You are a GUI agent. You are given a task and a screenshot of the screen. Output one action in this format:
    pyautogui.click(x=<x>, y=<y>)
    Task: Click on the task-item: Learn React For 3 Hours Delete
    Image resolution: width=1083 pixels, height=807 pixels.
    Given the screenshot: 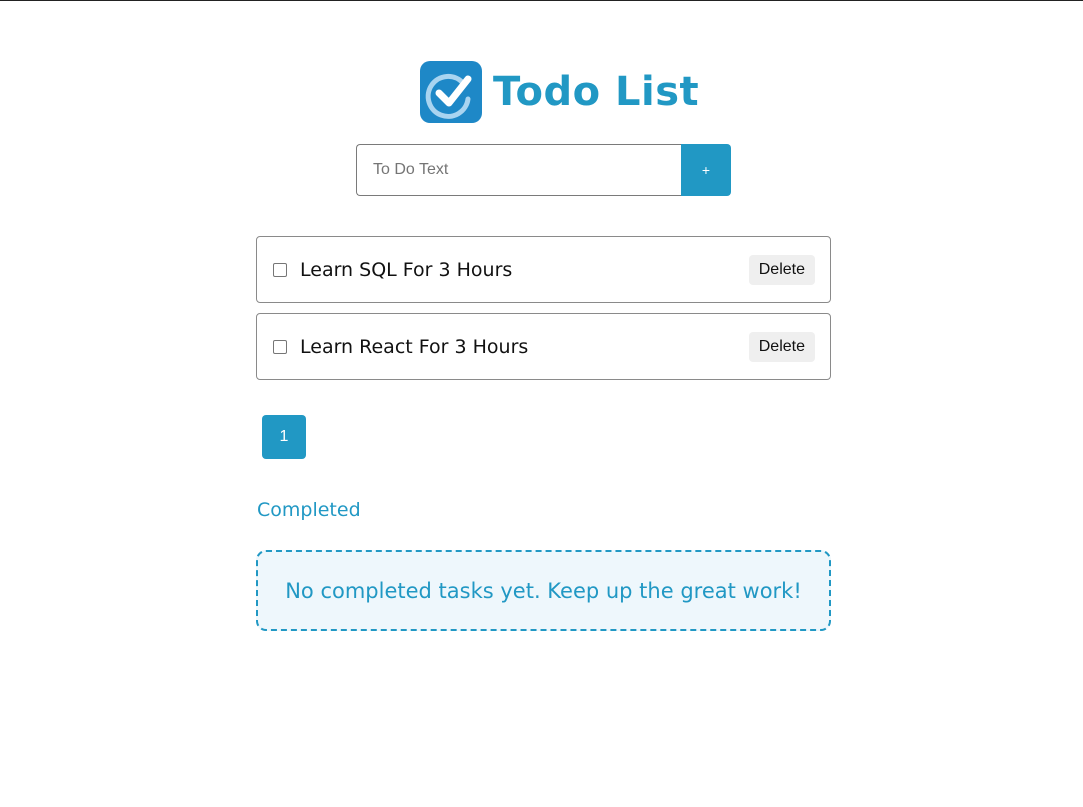 What is the action you would take?
    pyautogui.click(x=543, y=346)
    